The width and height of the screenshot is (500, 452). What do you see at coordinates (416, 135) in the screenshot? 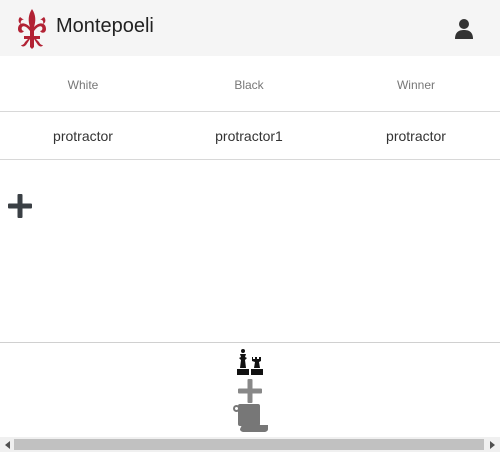
I see `cell-winner: protractor` at bounding box center [416, 135].